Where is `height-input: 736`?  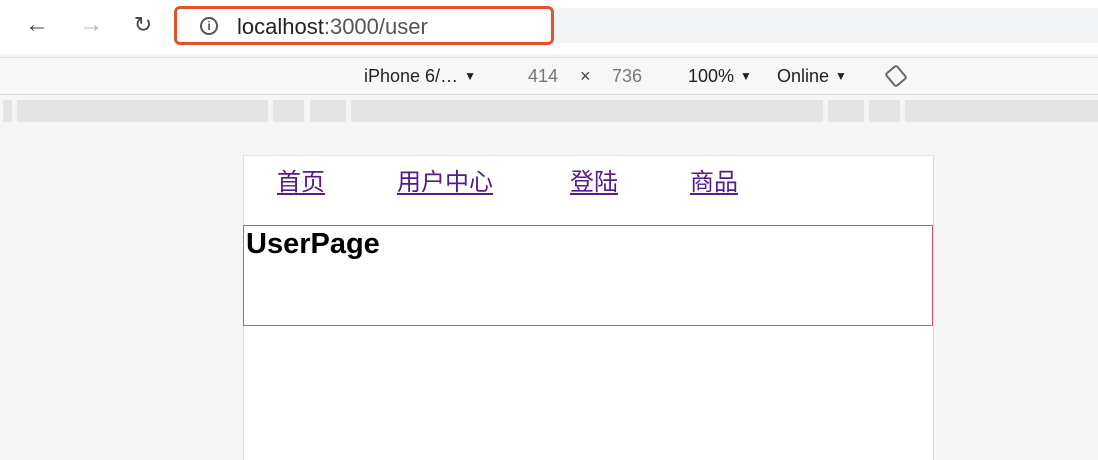 height-input: 736 is located at coordinates (627, 76).